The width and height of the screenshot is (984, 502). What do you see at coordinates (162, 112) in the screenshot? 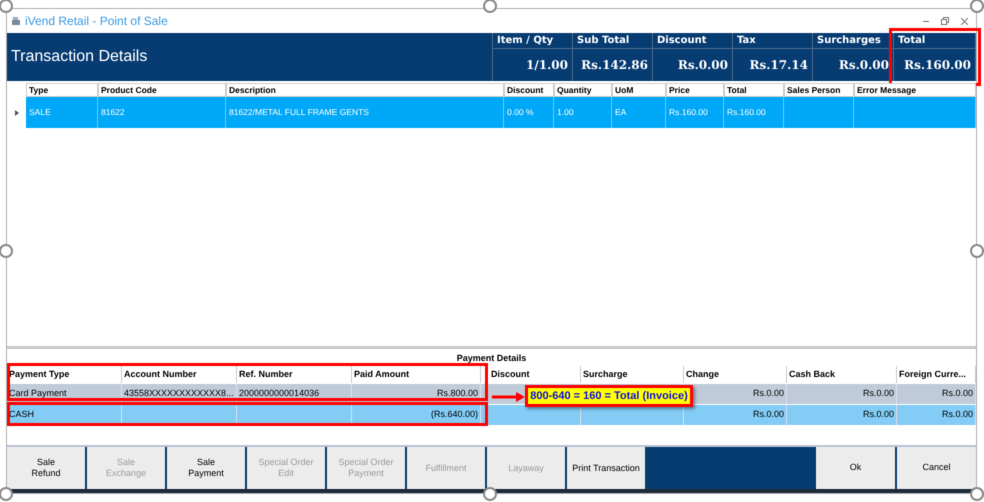
I see `table-cell: 81622` at bounding box center [162, 112].